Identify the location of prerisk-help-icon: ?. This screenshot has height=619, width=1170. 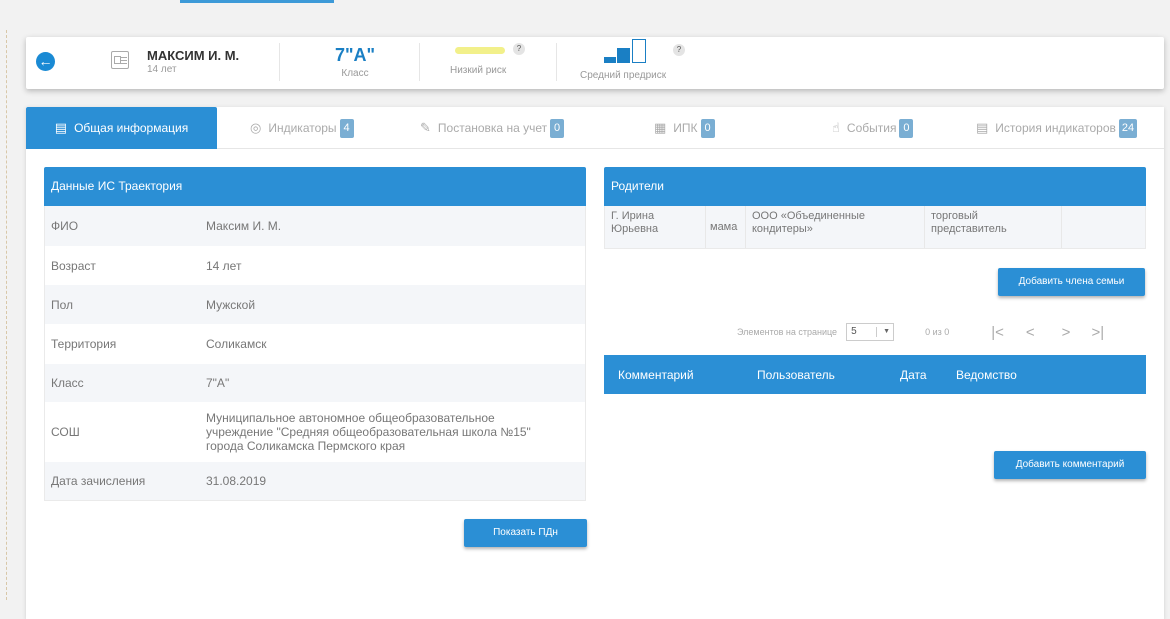
(679, 50).